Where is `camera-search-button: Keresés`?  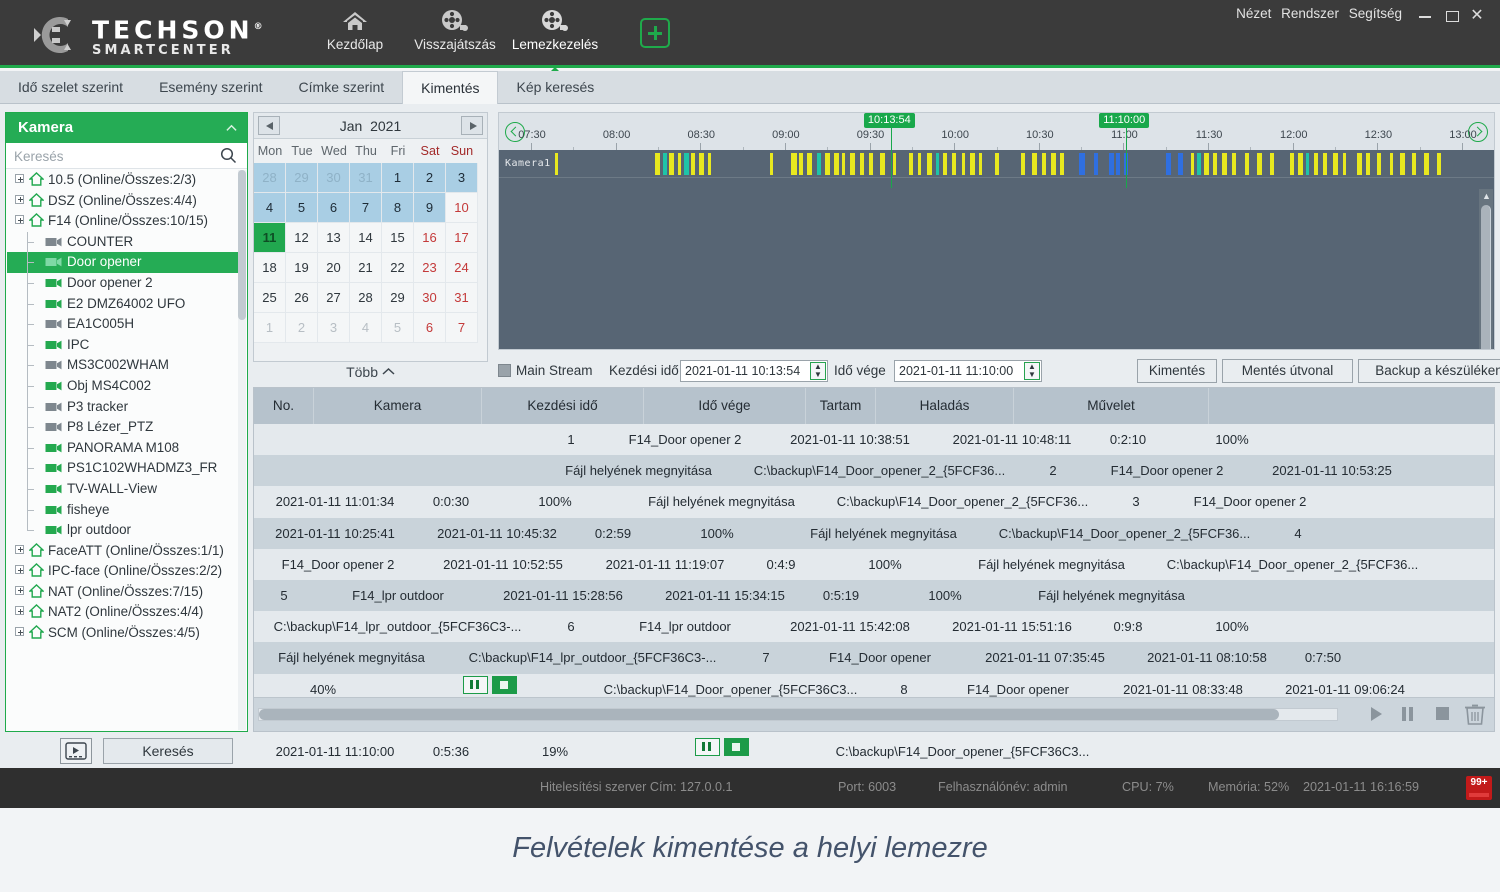
camera-search-button: Keresés is located at coordinates (168, 751).